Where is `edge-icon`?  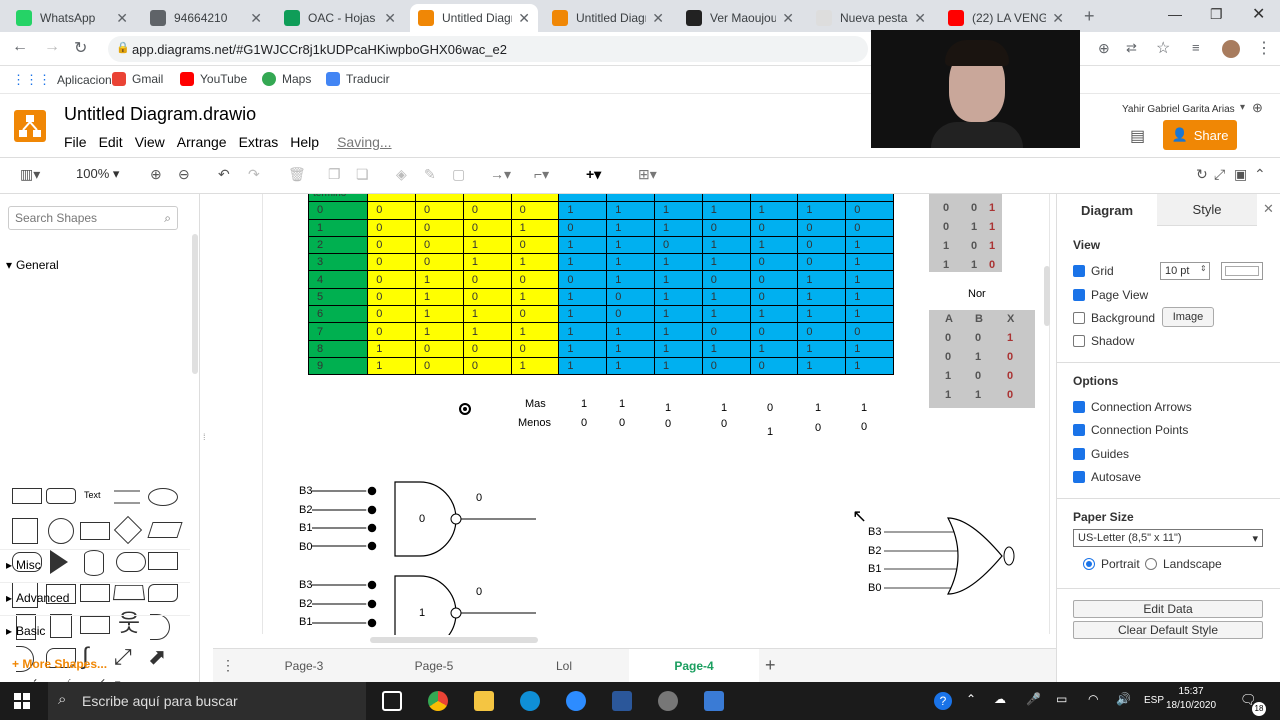 edge-icon is located at coordinates (530, 701).